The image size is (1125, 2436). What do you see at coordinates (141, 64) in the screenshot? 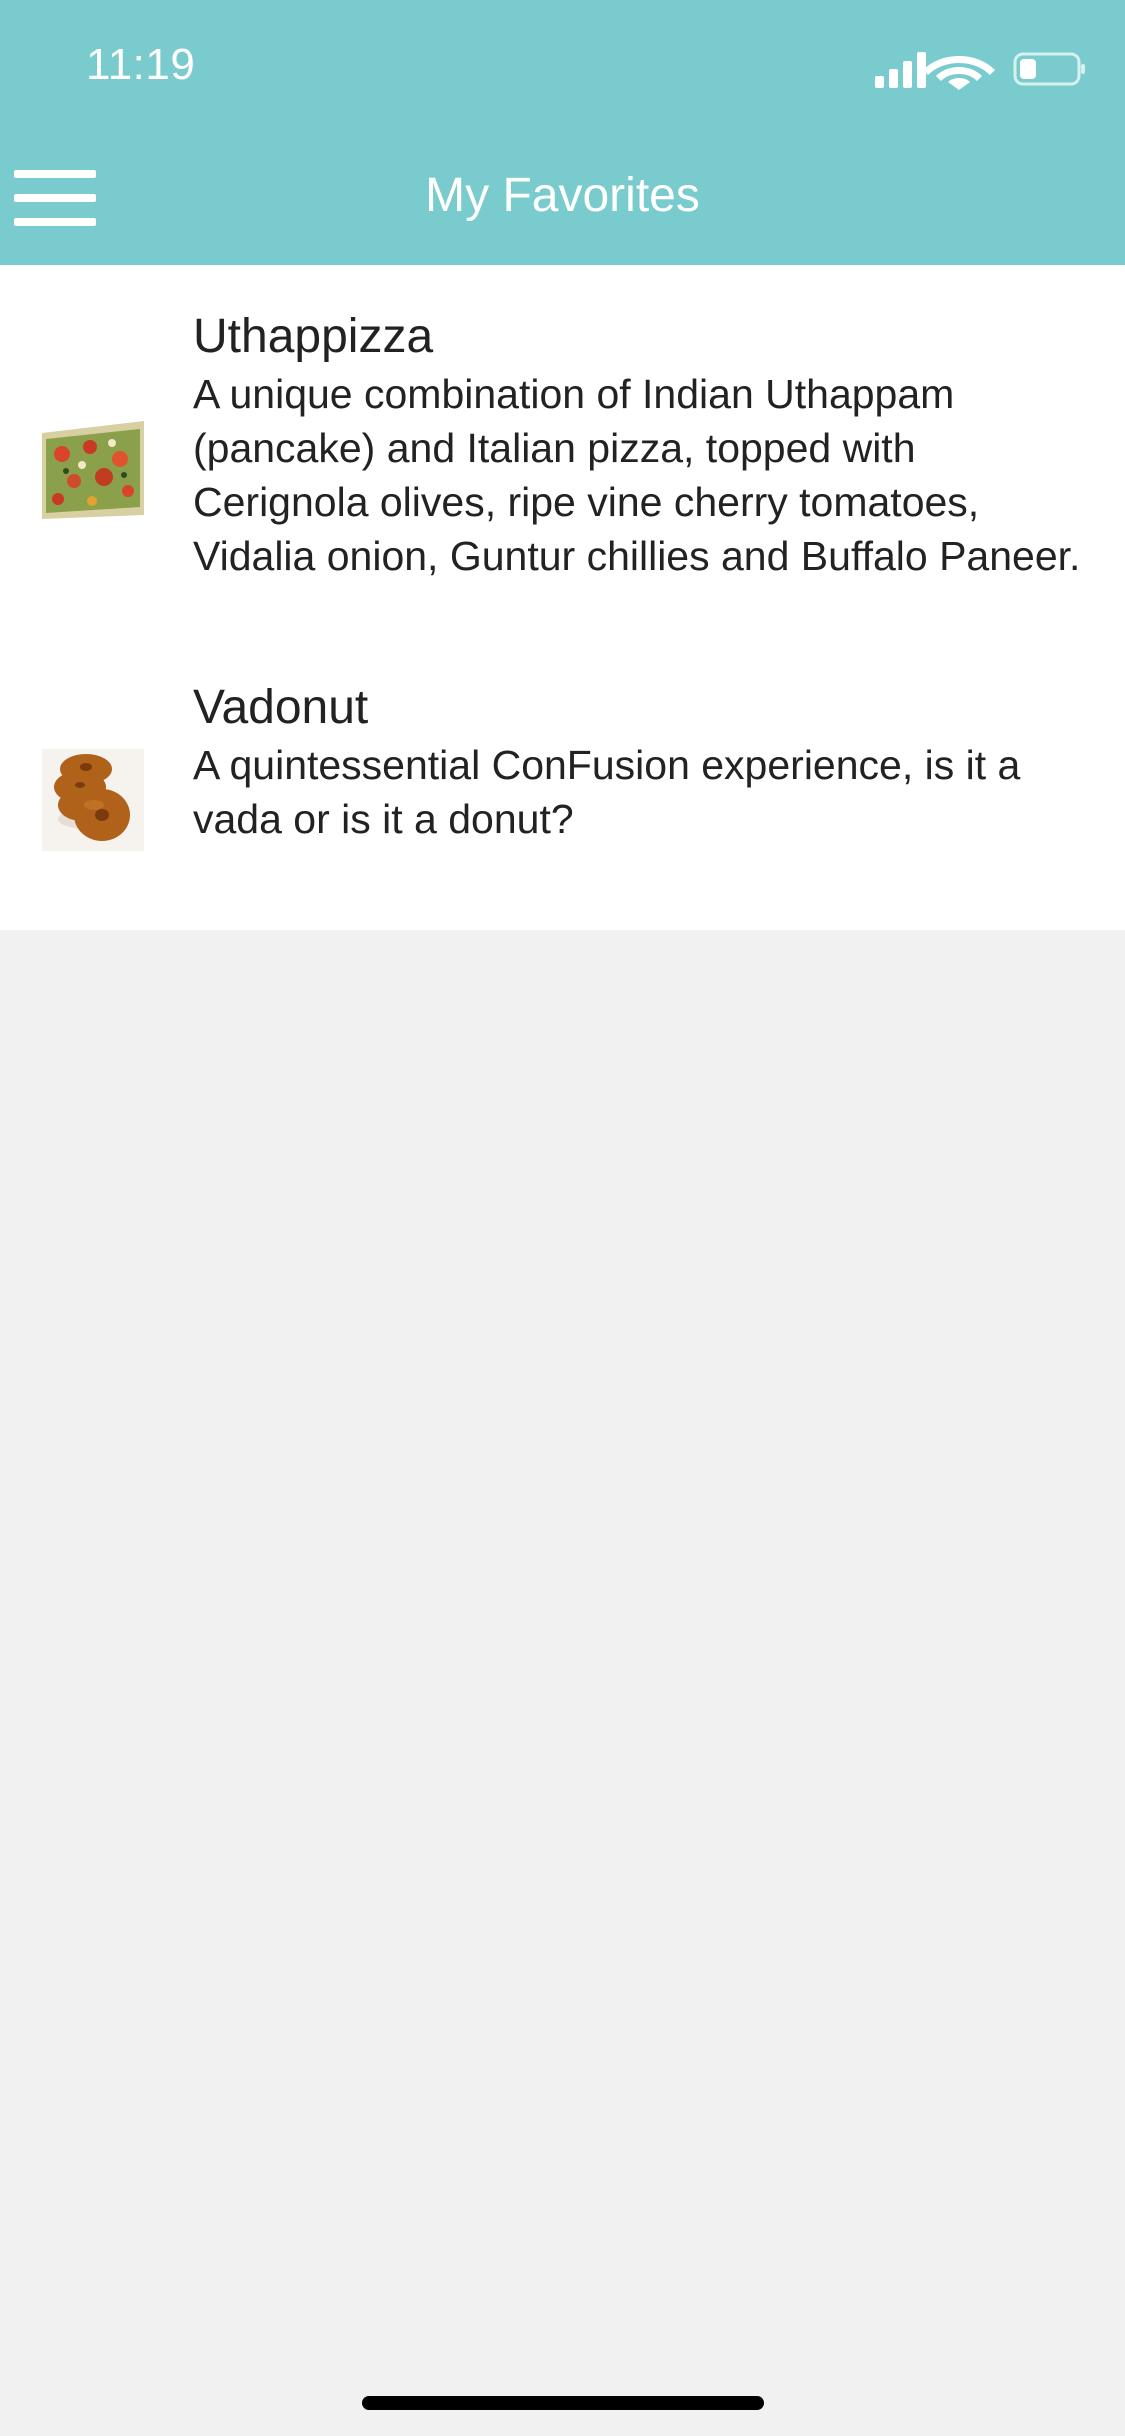
I see `status-time: 11:19` at bounding box center [141, 64].